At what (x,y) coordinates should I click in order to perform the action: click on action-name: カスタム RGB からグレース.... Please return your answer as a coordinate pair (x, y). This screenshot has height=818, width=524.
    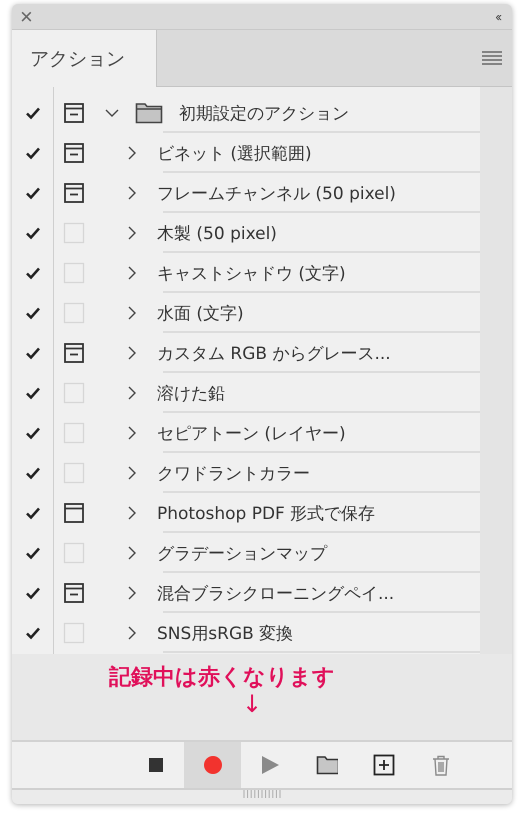
    Looking at the image, I should click on (274, 353).